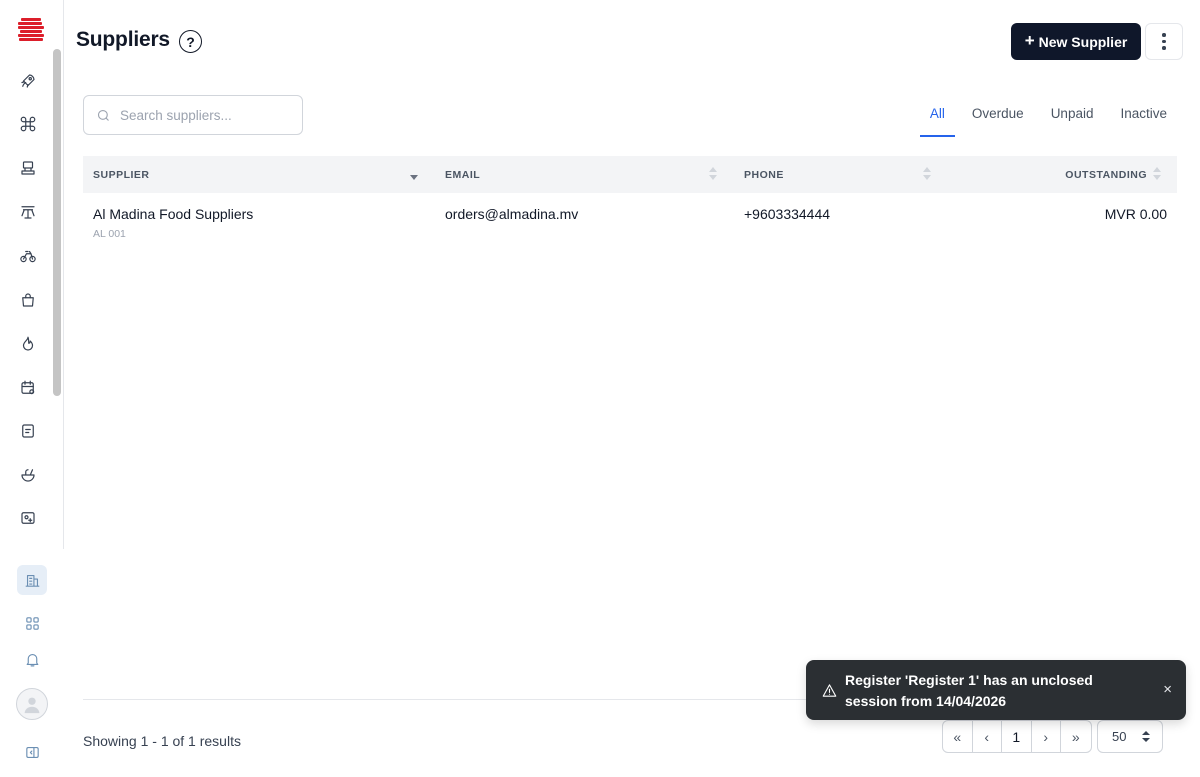 The height and width of the screenshot is (777, 1200). I want to click on supplier-name: Al Madina Food Suppliers, so click(173, 214).